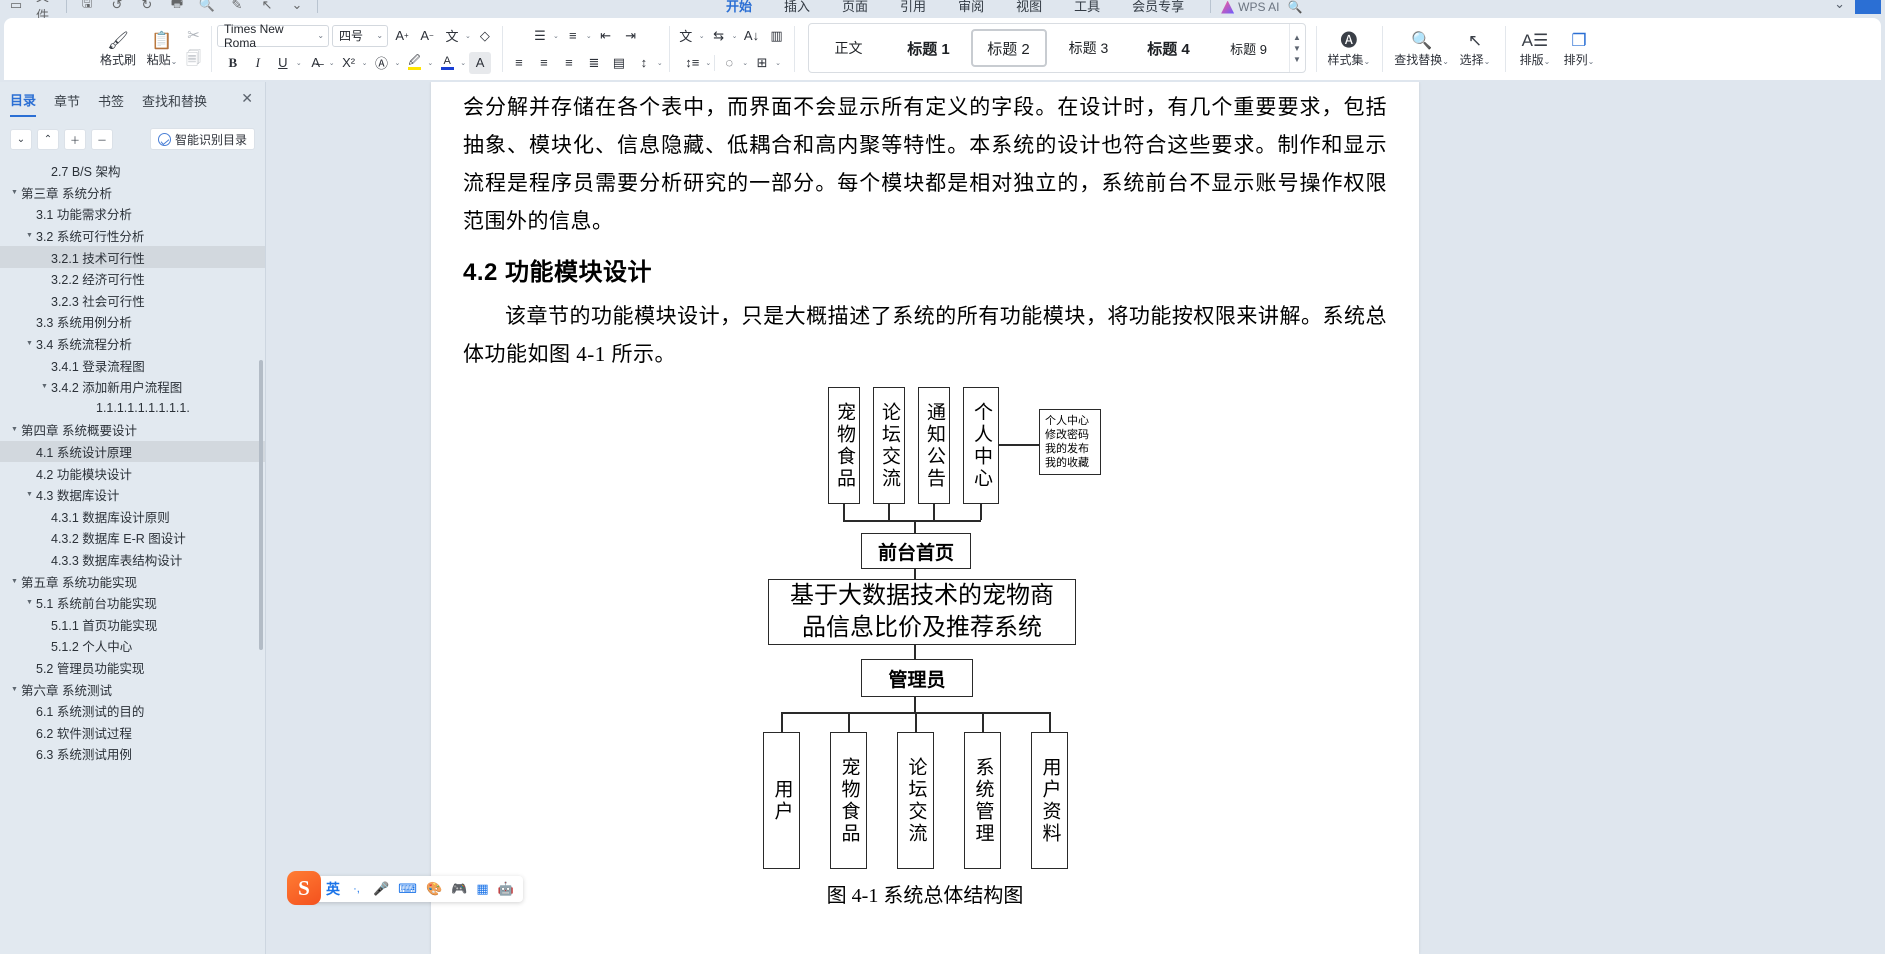  What do you see at coordinates (762, 63) in the screenshot?
I see `borders-icon: ⊞` at bounding box center [762, 63].